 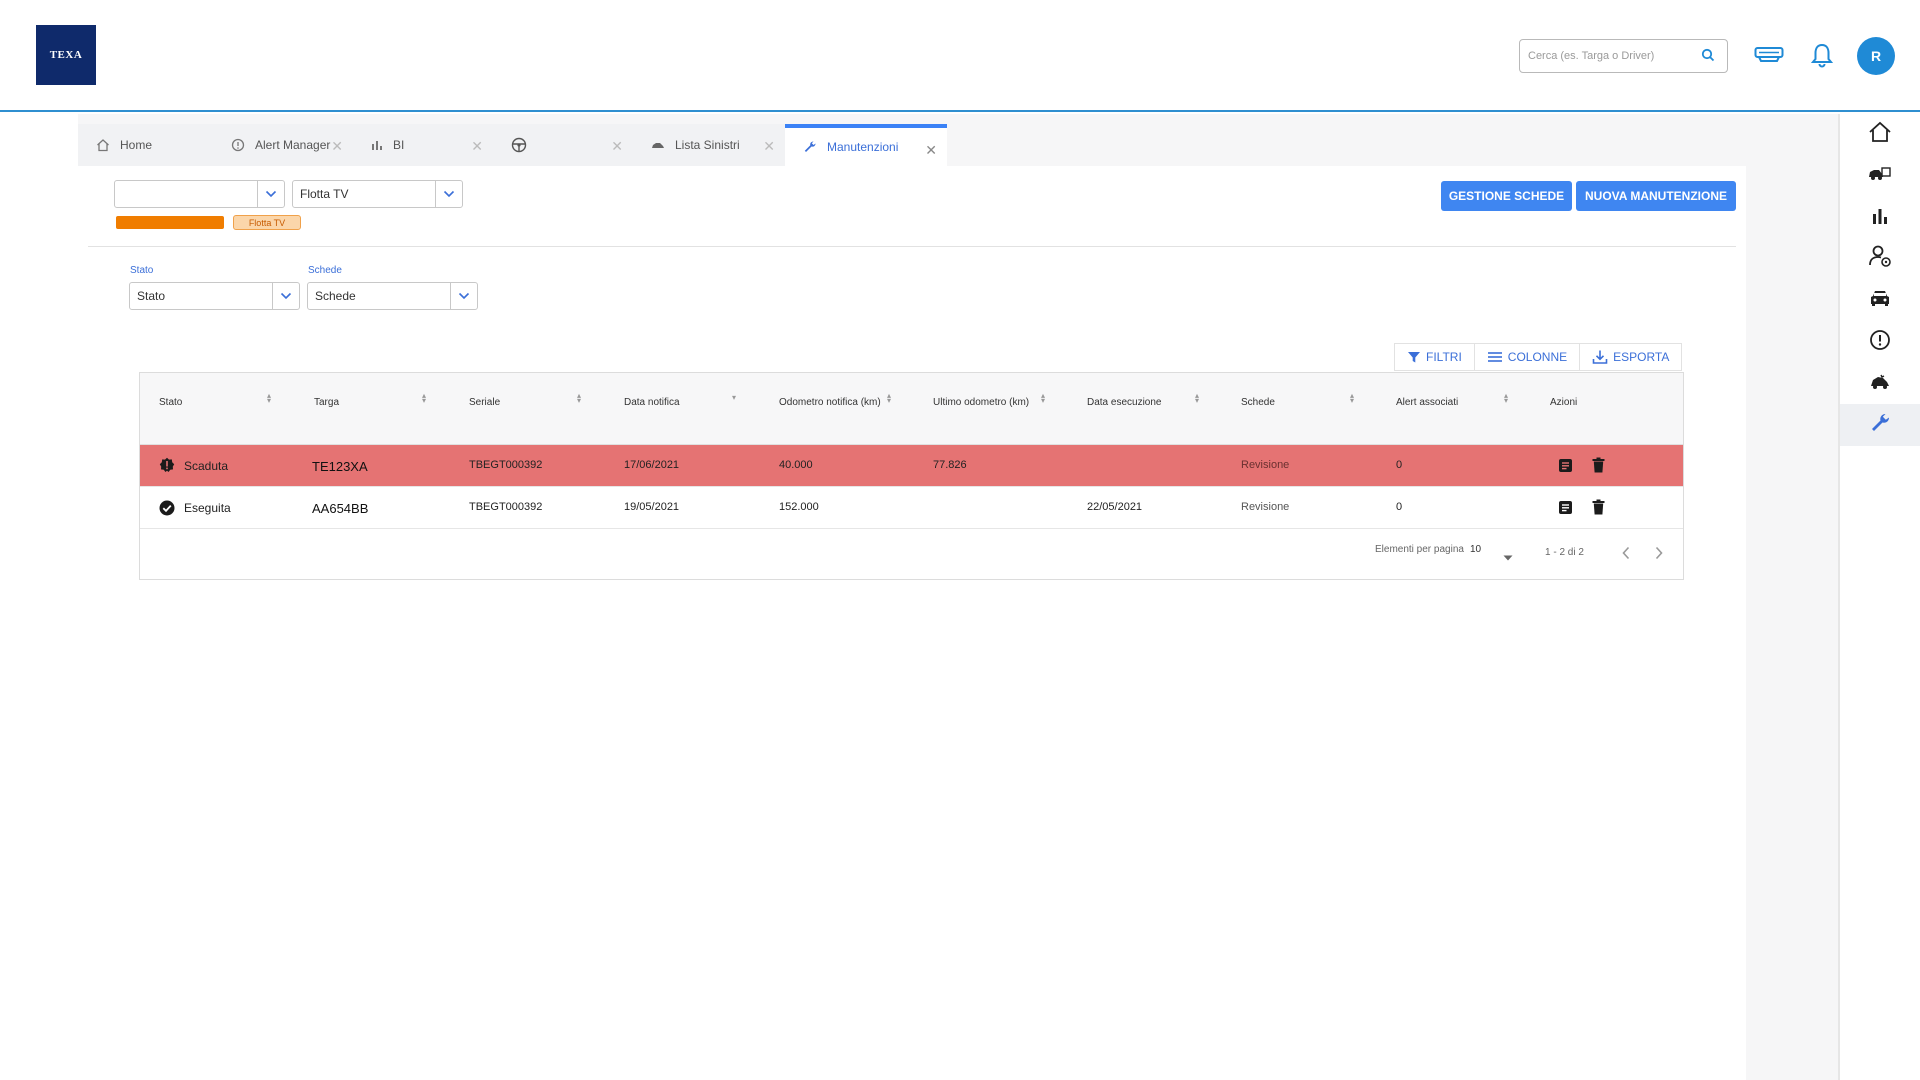 I want to click on column-header-targa: Targa, so click(x=326, y=403).